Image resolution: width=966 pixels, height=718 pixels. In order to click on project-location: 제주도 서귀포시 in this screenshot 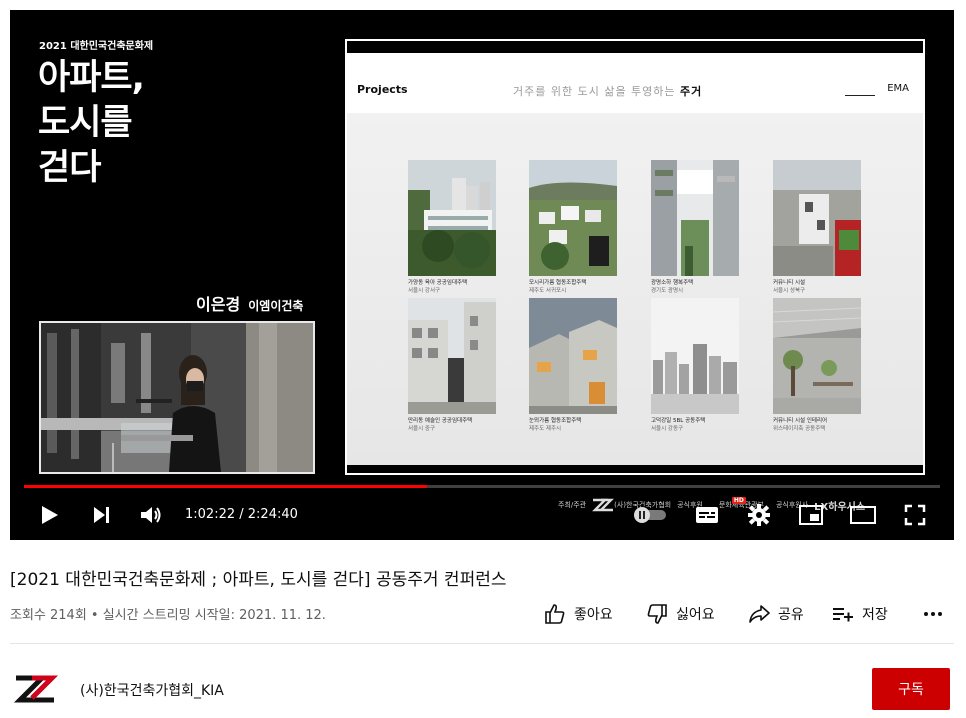, I will do `click(548, 291)`.